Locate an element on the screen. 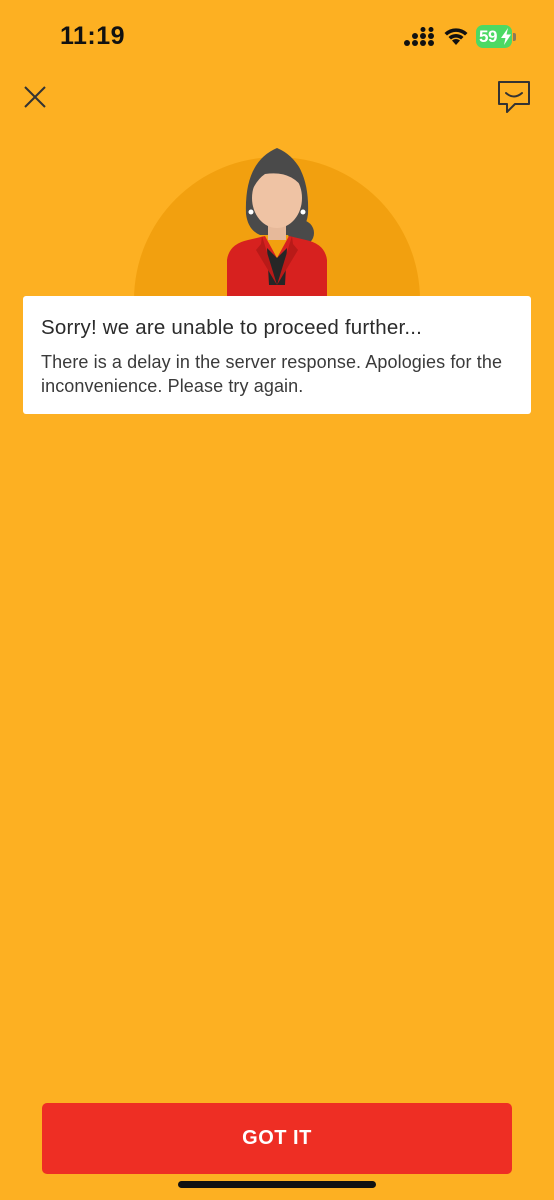 The height and width of the screenshot is (1200, 554). wifi-icon is located at coordinates (456, 36).